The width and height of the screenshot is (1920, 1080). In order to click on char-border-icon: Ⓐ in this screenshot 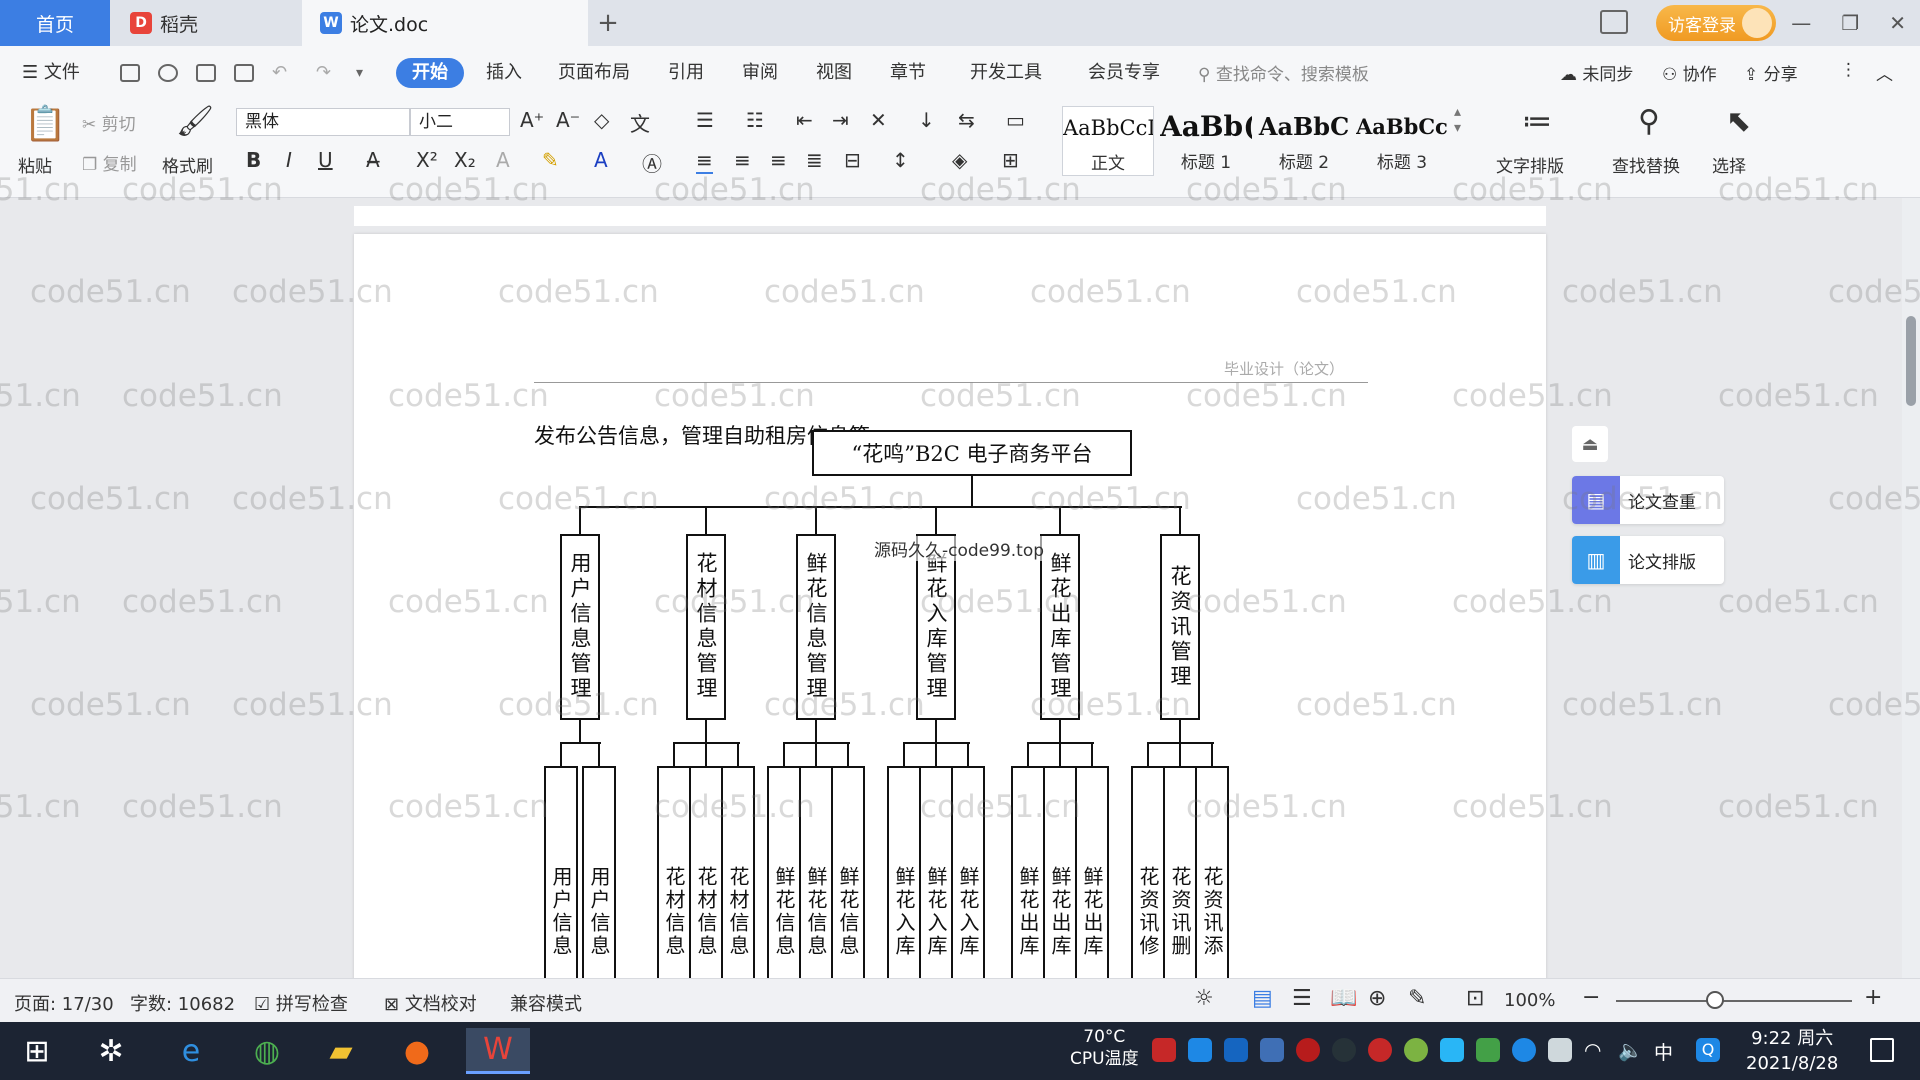, I will do `click(652, 162)`.